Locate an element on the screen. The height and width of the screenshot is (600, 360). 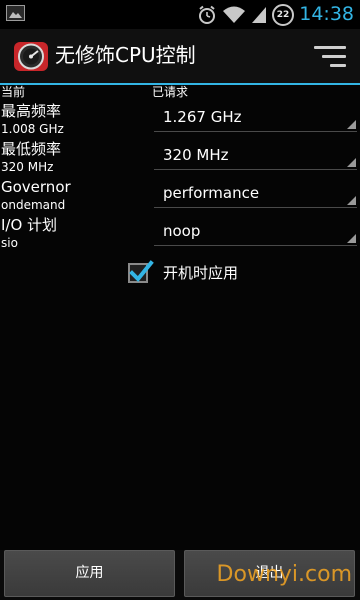
min-freq-current-value: 320 MHz is located at coordinates (27, 167).